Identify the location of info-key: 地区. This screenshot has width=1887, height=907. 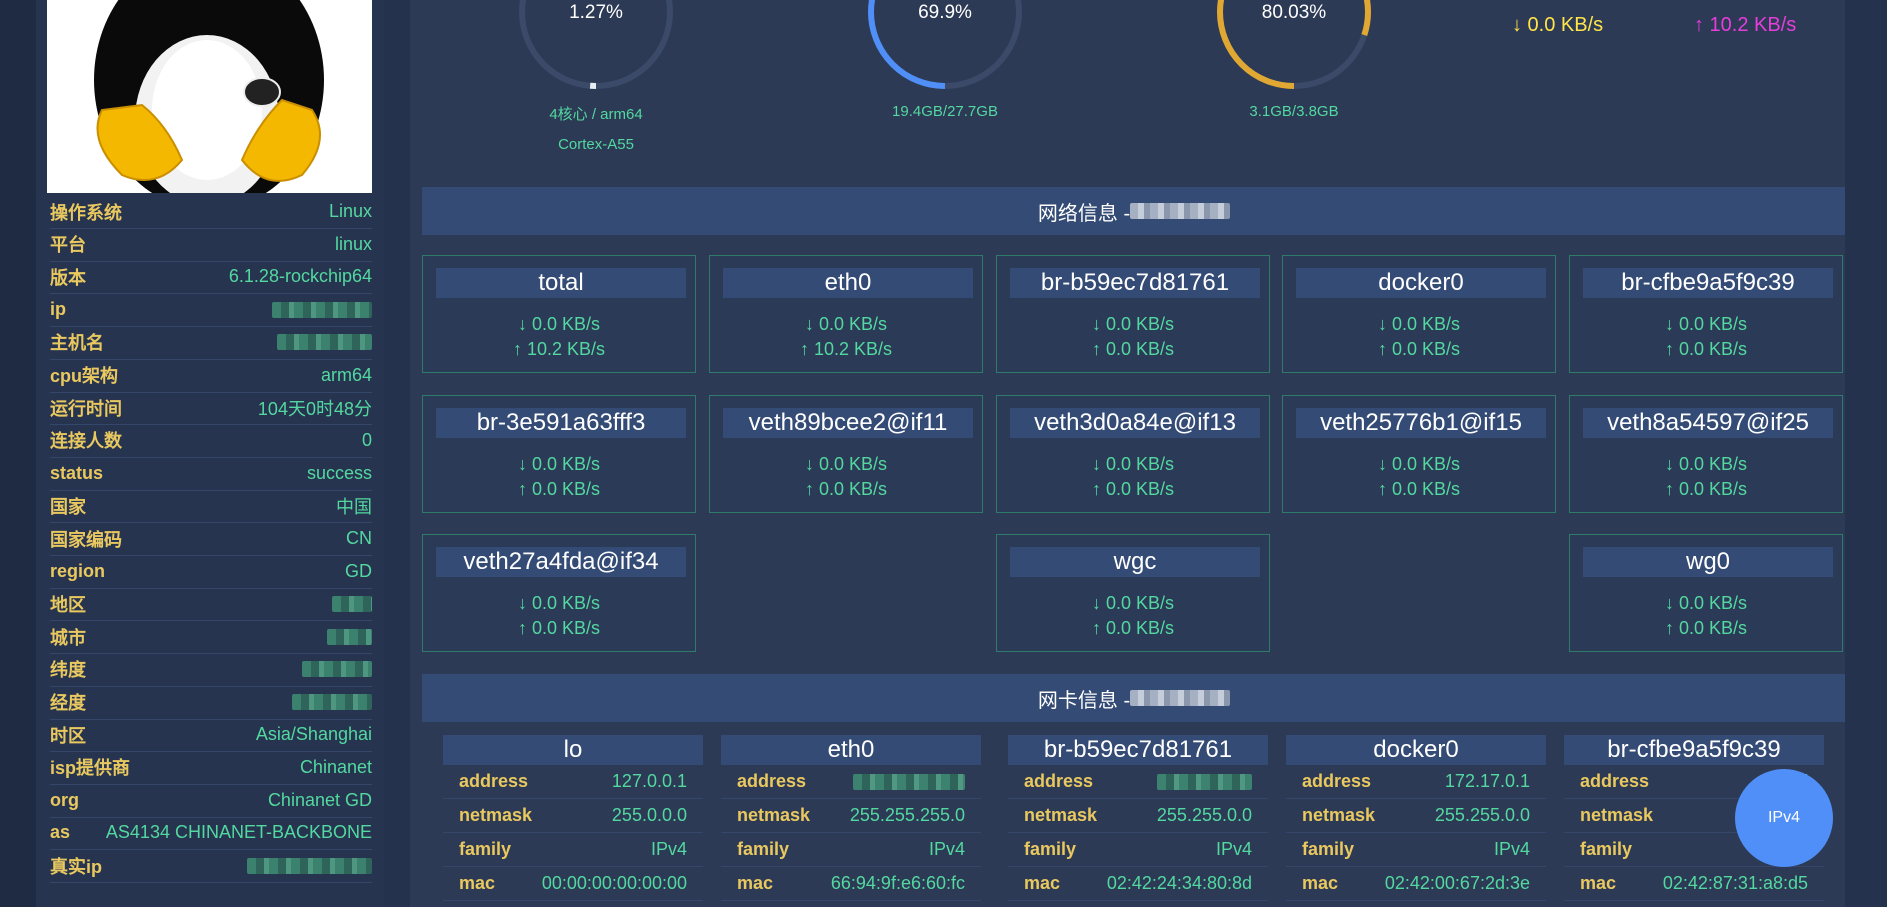
(68, 604).